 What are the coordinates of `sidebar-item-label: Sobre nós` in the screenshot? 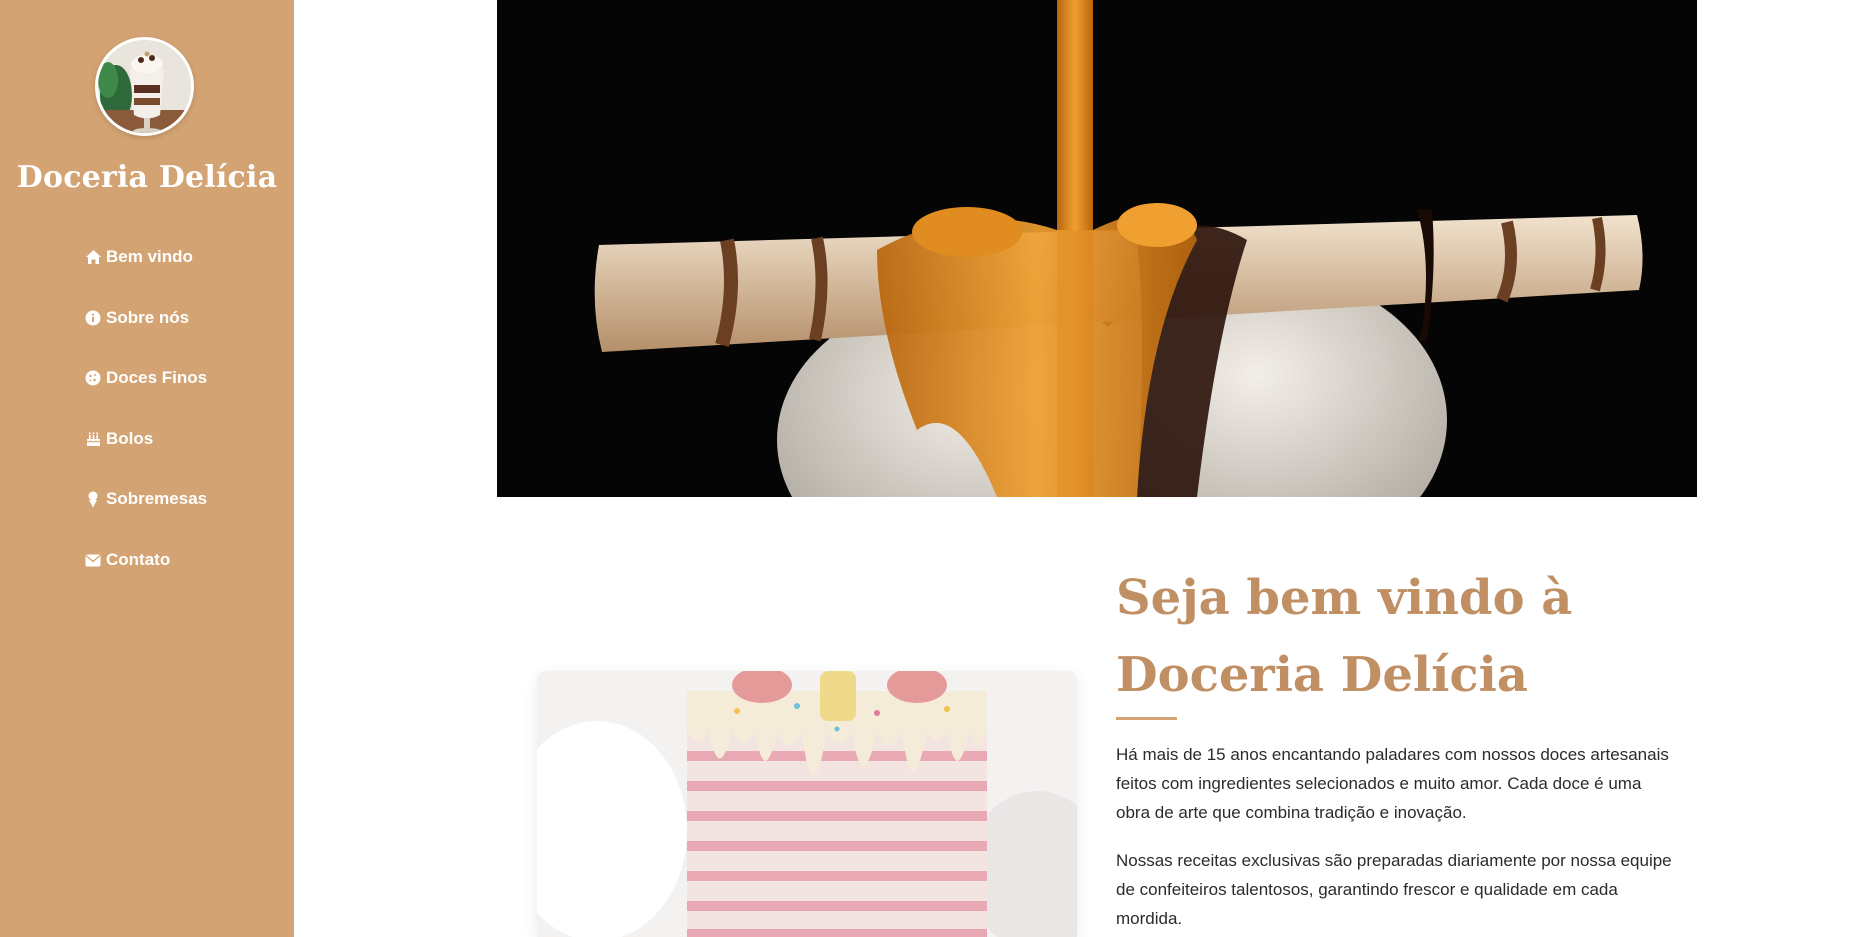 It's located at (148, 317).